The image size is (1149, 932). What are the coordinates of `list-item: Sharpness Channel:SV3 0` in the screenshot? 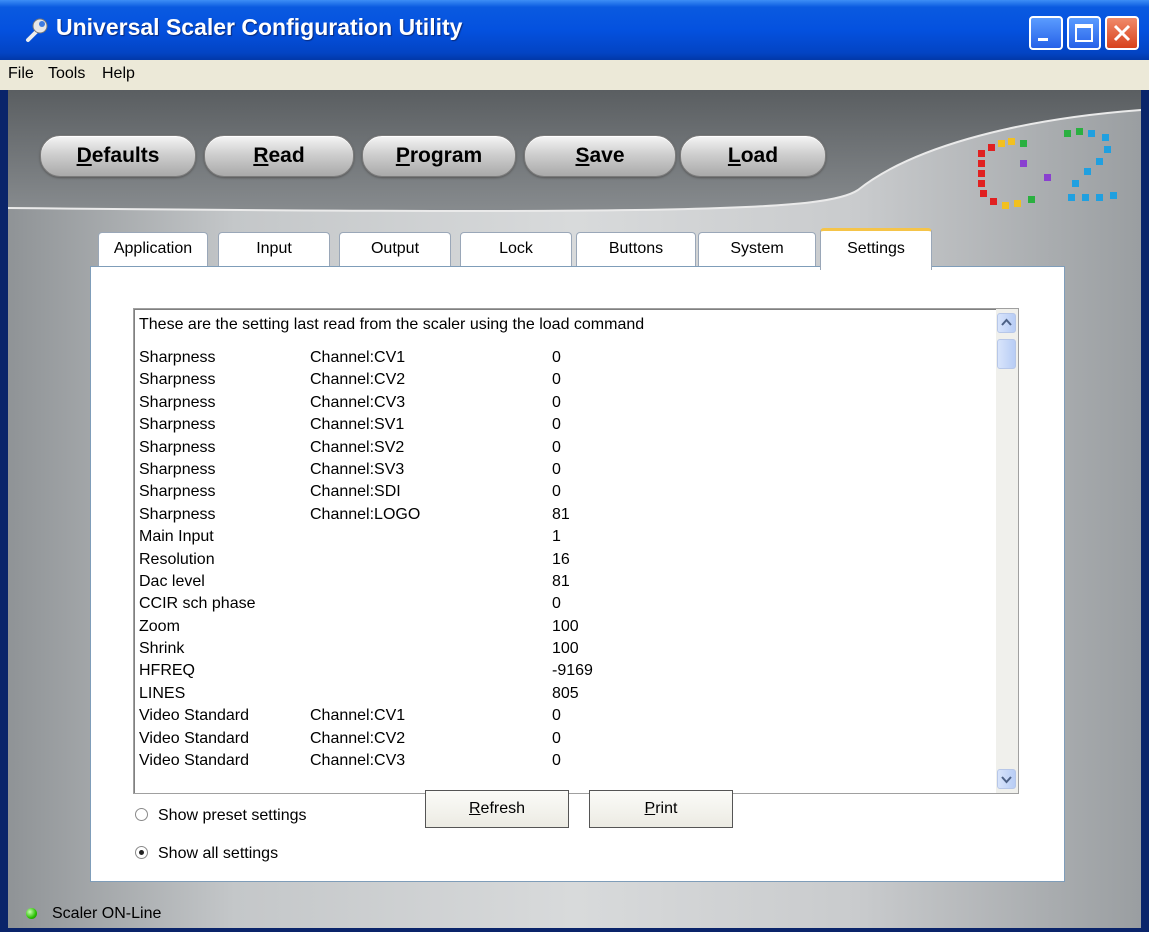 It's located at (391, 470).